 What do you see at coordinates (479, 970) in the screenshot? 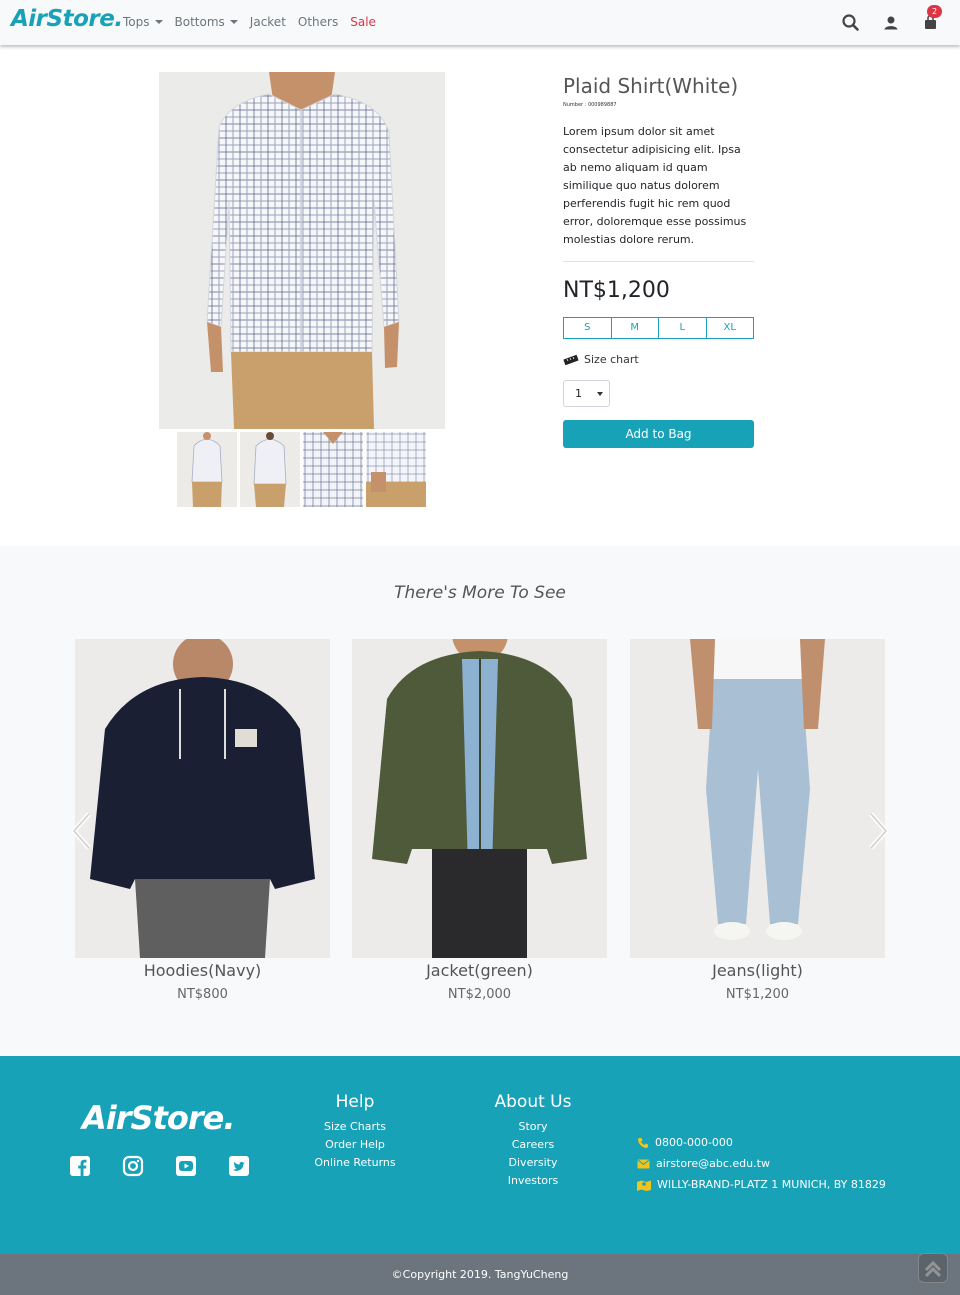
I see `product-card-name: Jacket(green)` at bounding box center [479, 970].